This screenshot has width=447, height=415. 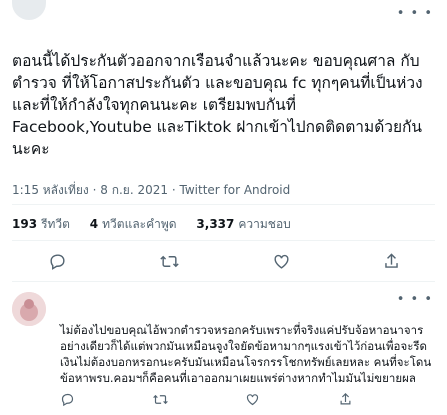 What do you see at coordinates (223, 17) in the screenshot?
I see `top-bar: • • •` at bounding box center [223, 17].